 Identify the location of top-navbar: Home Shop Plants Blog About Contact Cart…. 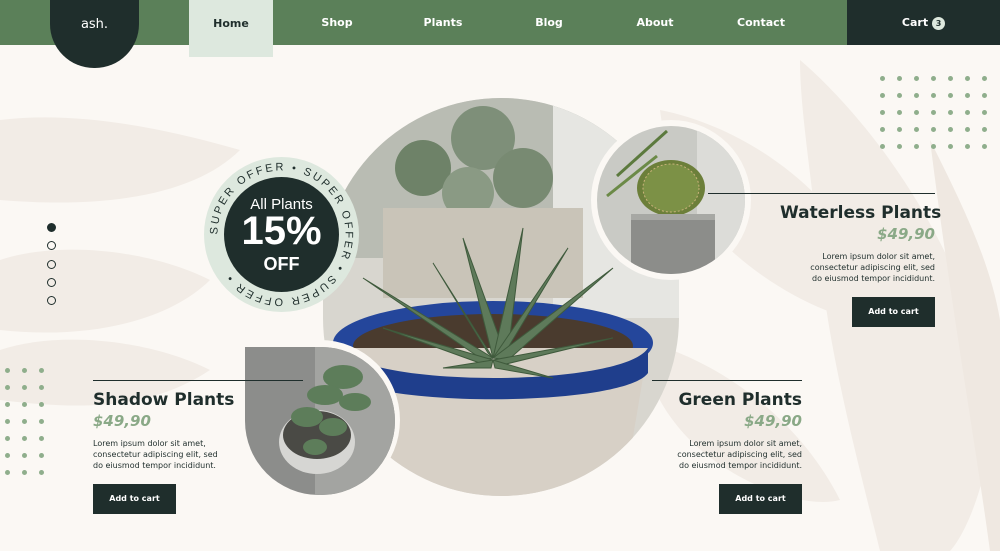
(500, 28).